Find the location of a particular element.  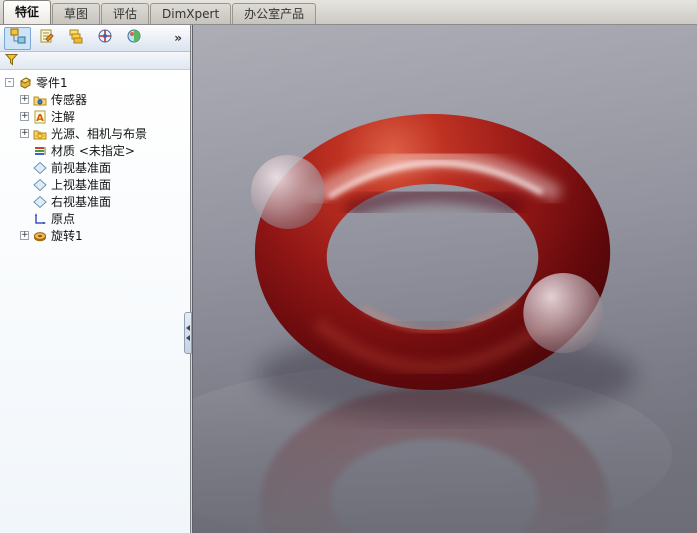

property-manager-icon is located at coordinates (47, 38).